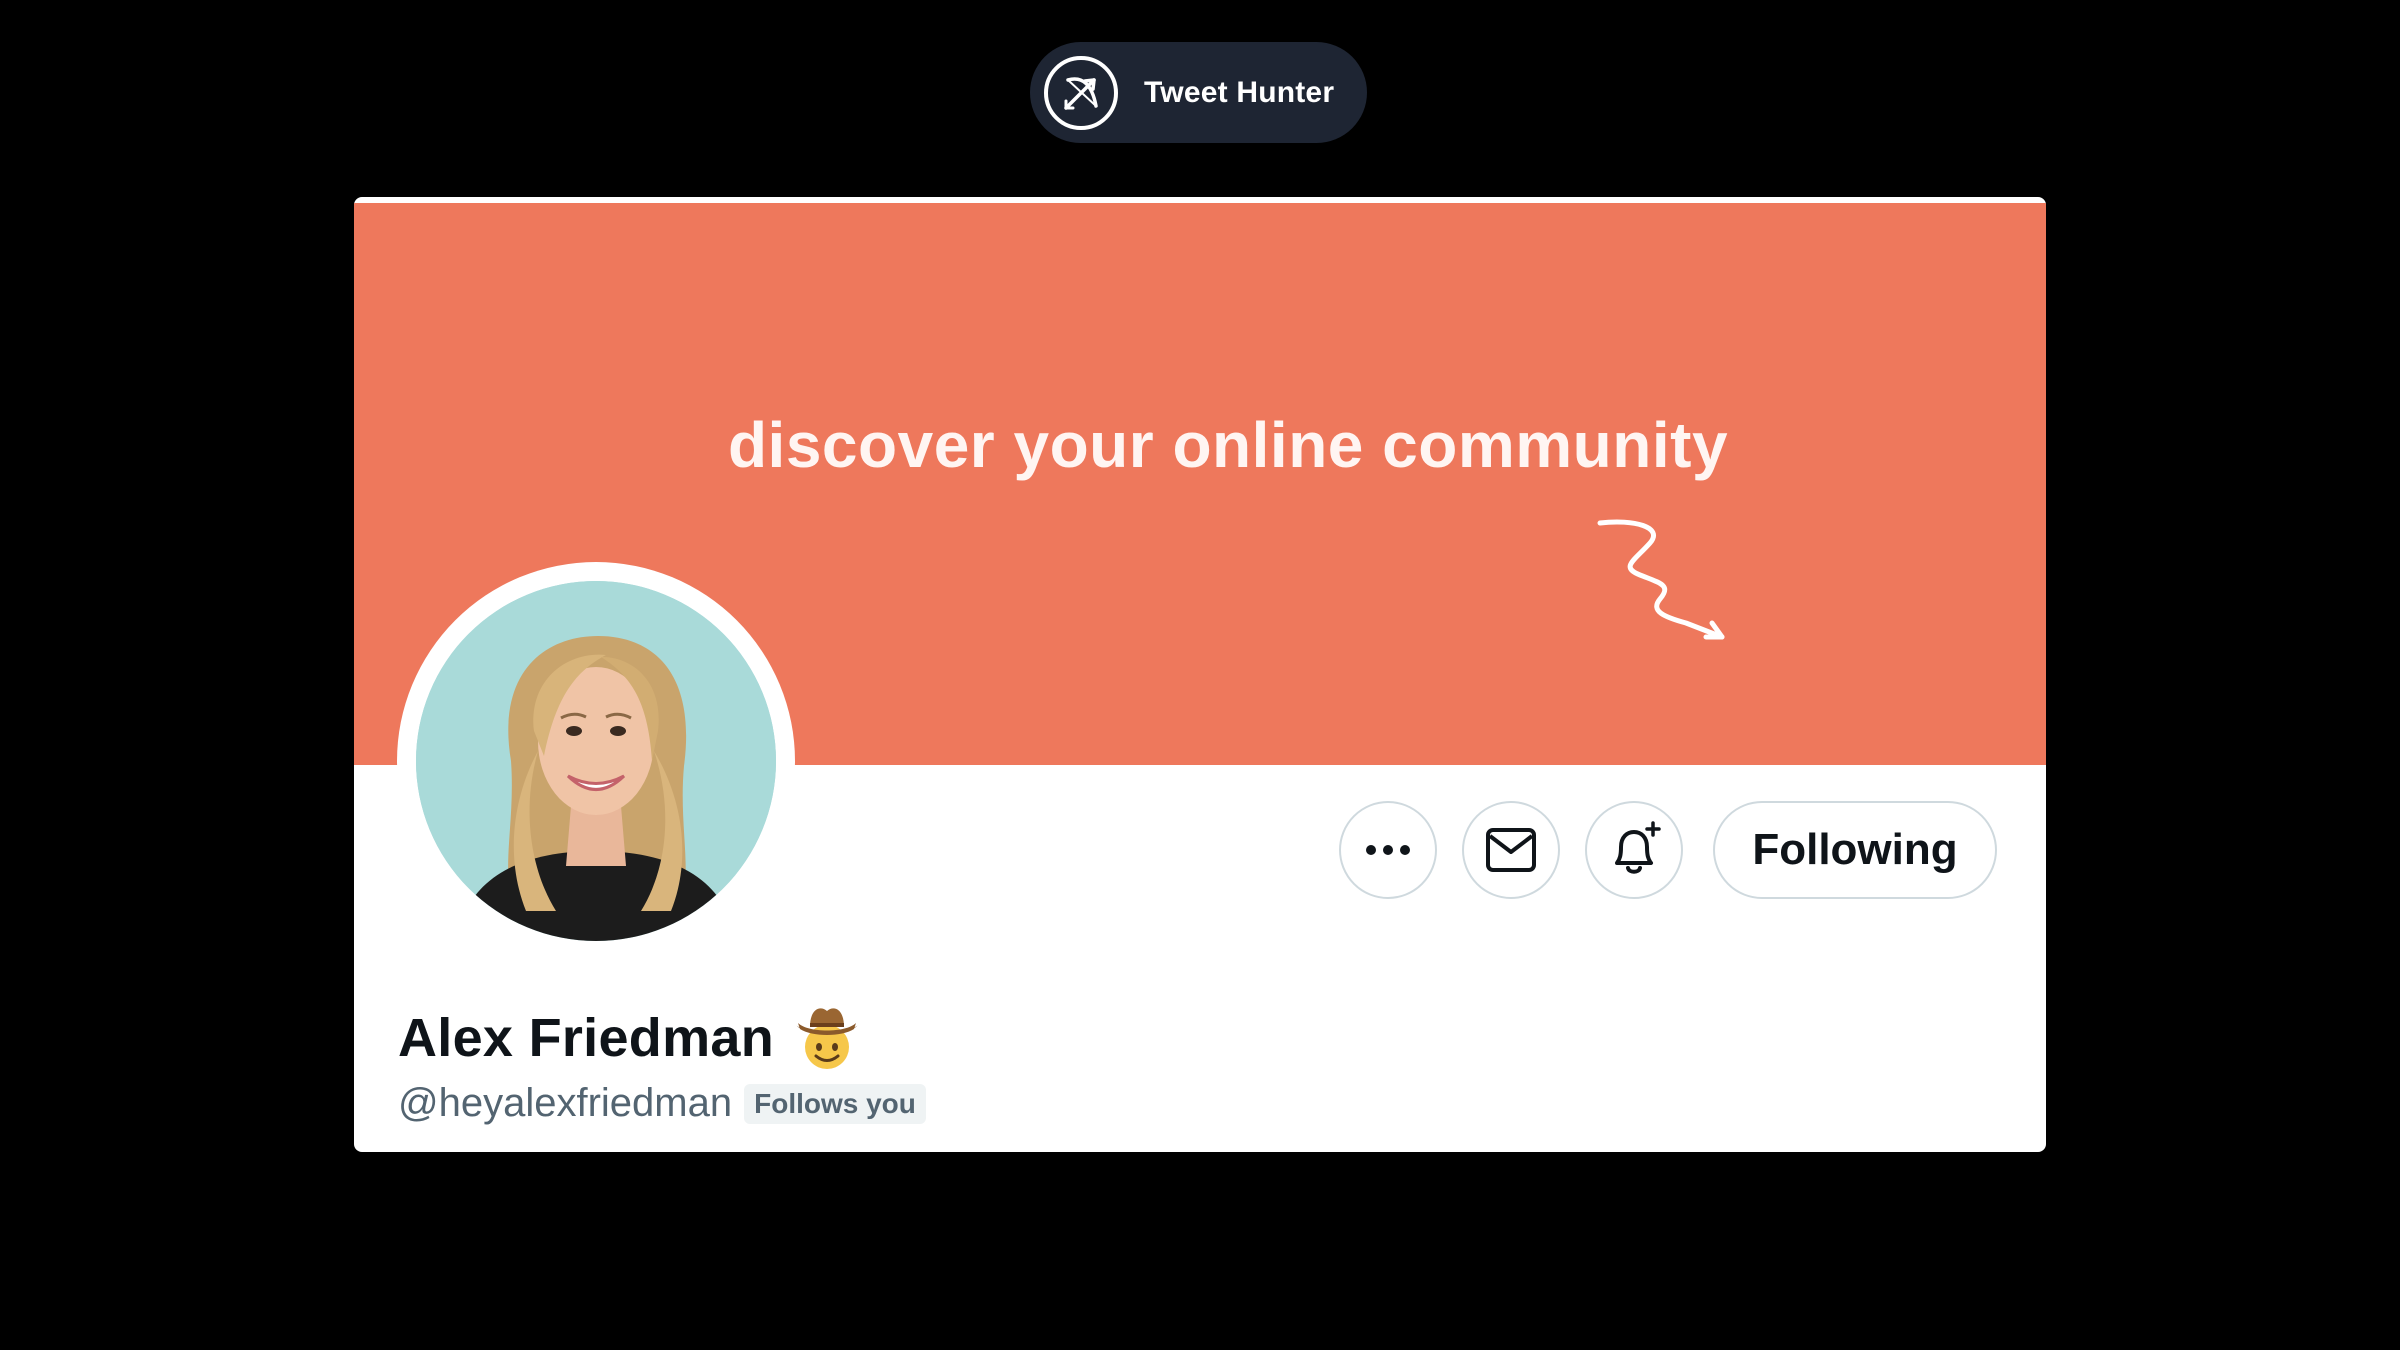 This screenshot has height=1350, width=2400. I want to click on envelope-icon, so click(1511, 850).